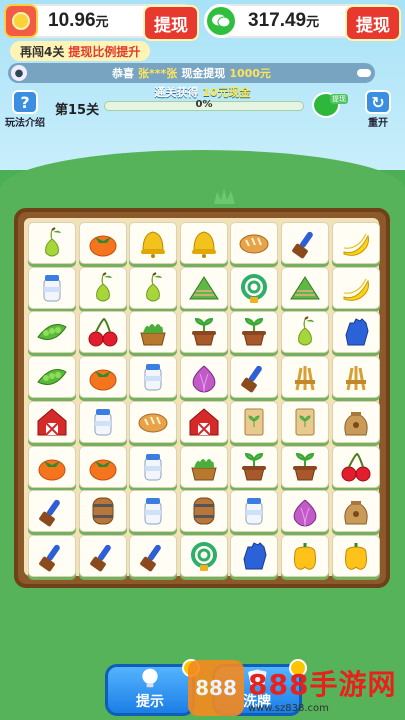  What do you see at coordinates (378, 102) in the screenshot?
I see `reset-button: ↻` at bounding box center [378, 102].